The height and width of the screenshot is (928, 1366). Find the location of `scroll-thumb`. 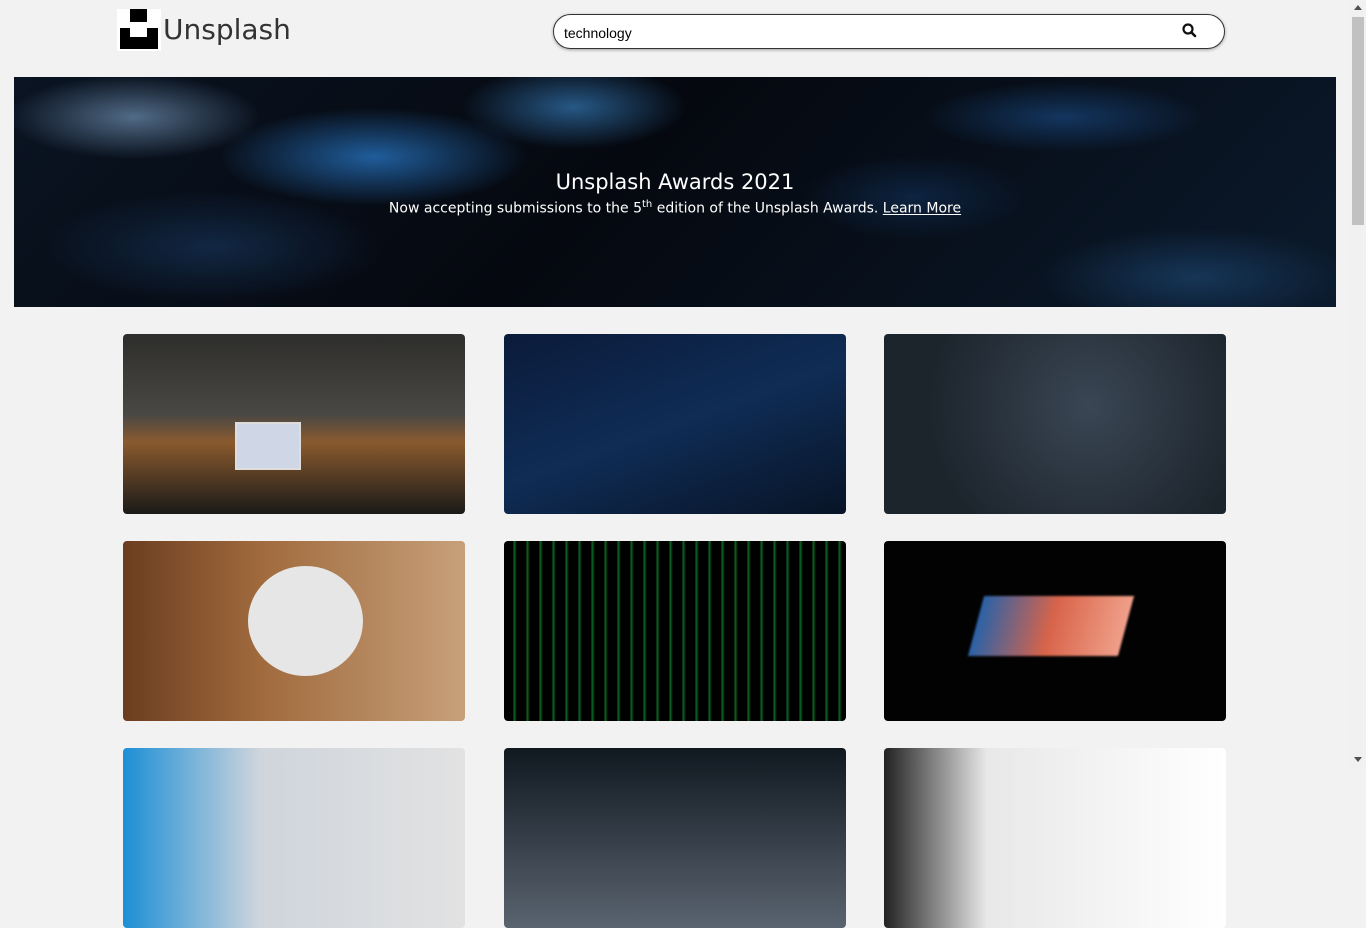

scroll-thumb is located at coordinates (1358, 121).